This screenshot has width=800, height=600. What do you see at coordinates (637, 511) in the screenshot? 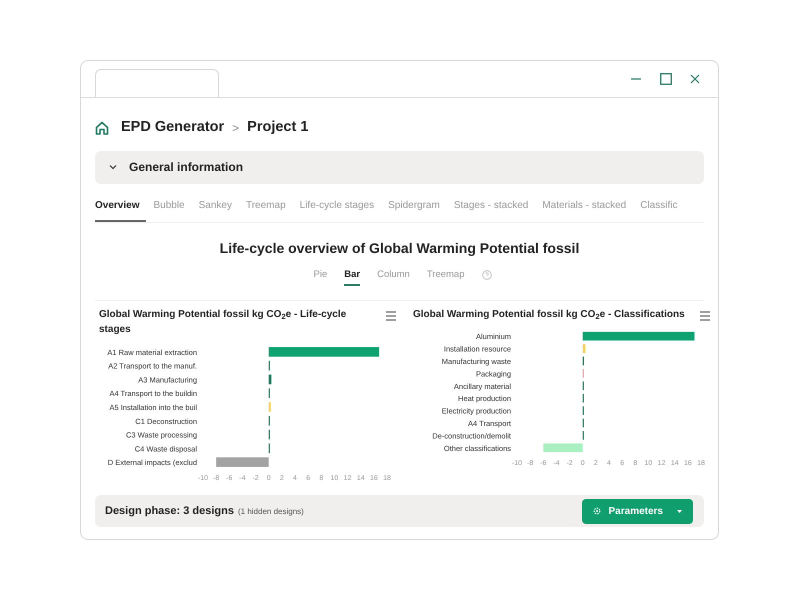
I see `parameters-button: Parameters` at bounding box center [637, 511].